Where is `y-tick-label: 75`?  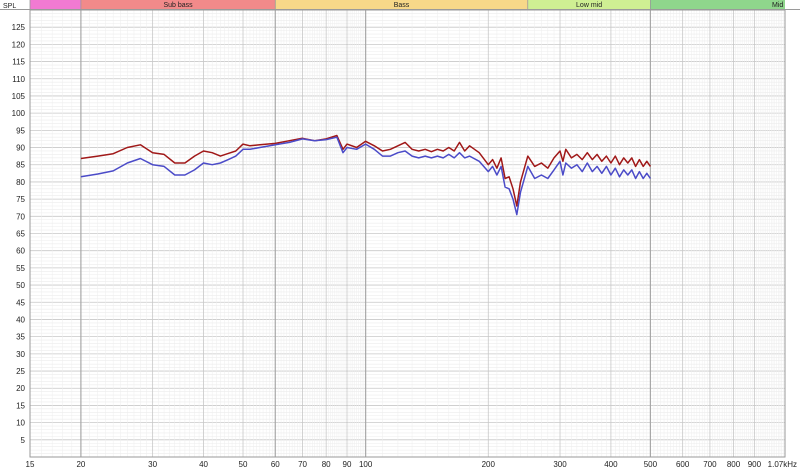
y-tick-label: 75 is located at coordinates (20, 199).